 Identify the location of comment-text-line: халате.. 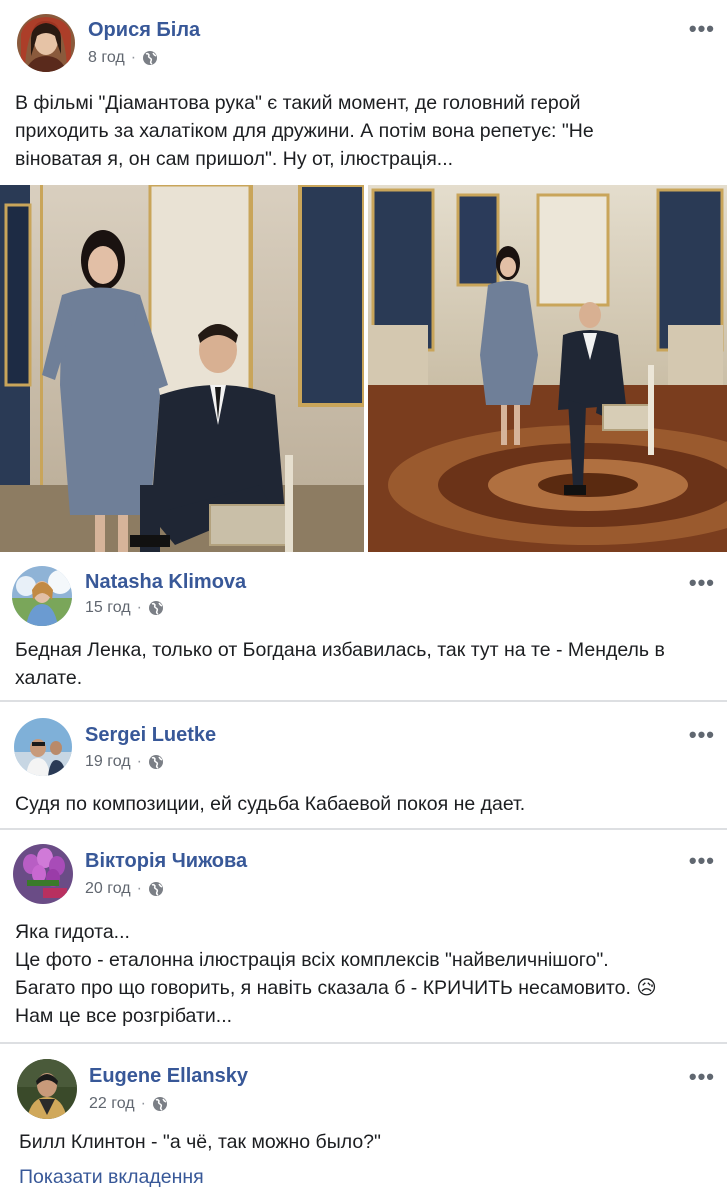
(49, 678).